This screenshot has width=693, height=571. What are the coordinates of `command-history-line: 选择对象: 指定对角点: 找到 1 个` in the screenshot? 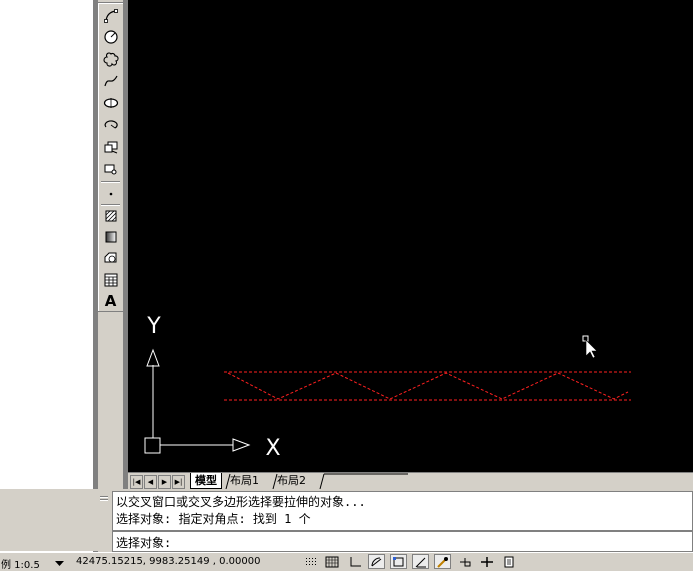 It's located at (213, 519).